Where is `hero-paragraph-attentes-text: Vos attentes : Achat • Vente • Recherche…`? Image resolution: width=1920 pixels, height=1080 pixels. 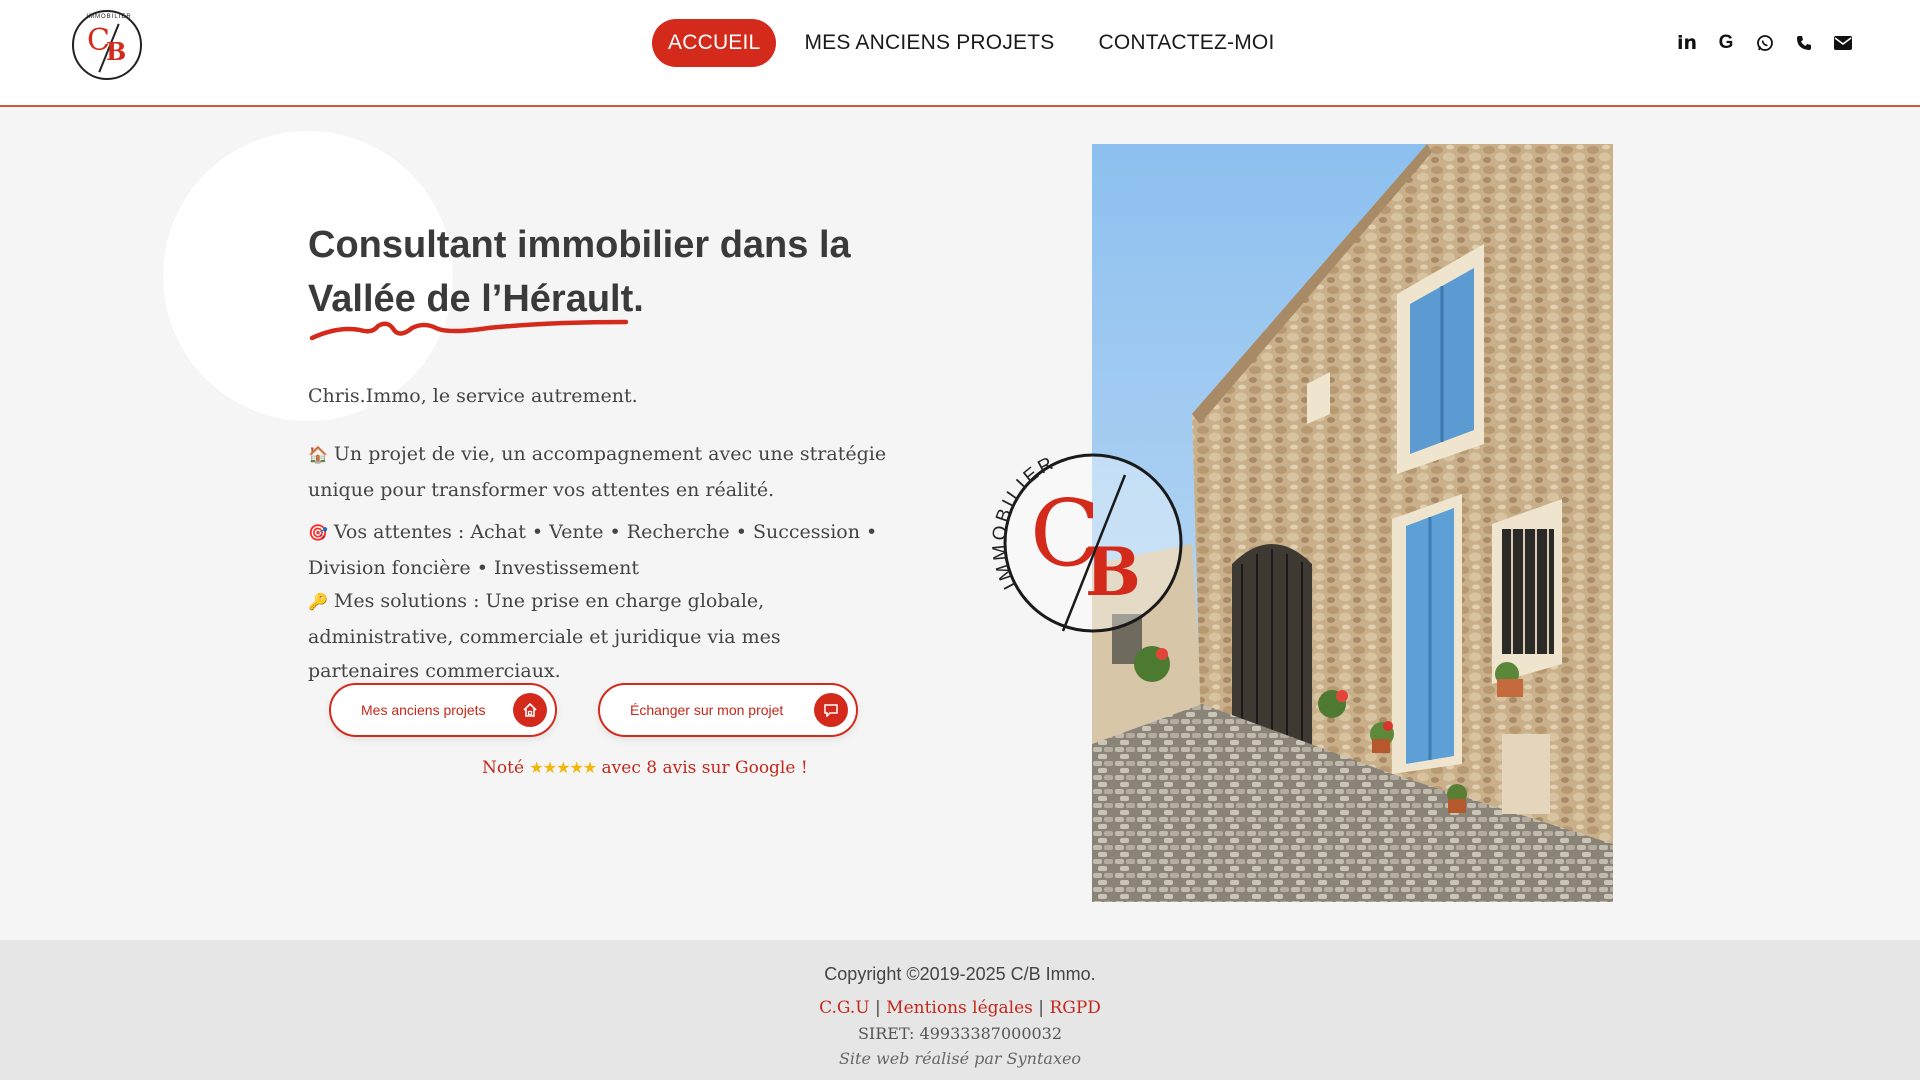
hero-paragraph-attentes-text: Vos attentes : Achat • Vente • Recherche… is located at coordinates (593, 550).